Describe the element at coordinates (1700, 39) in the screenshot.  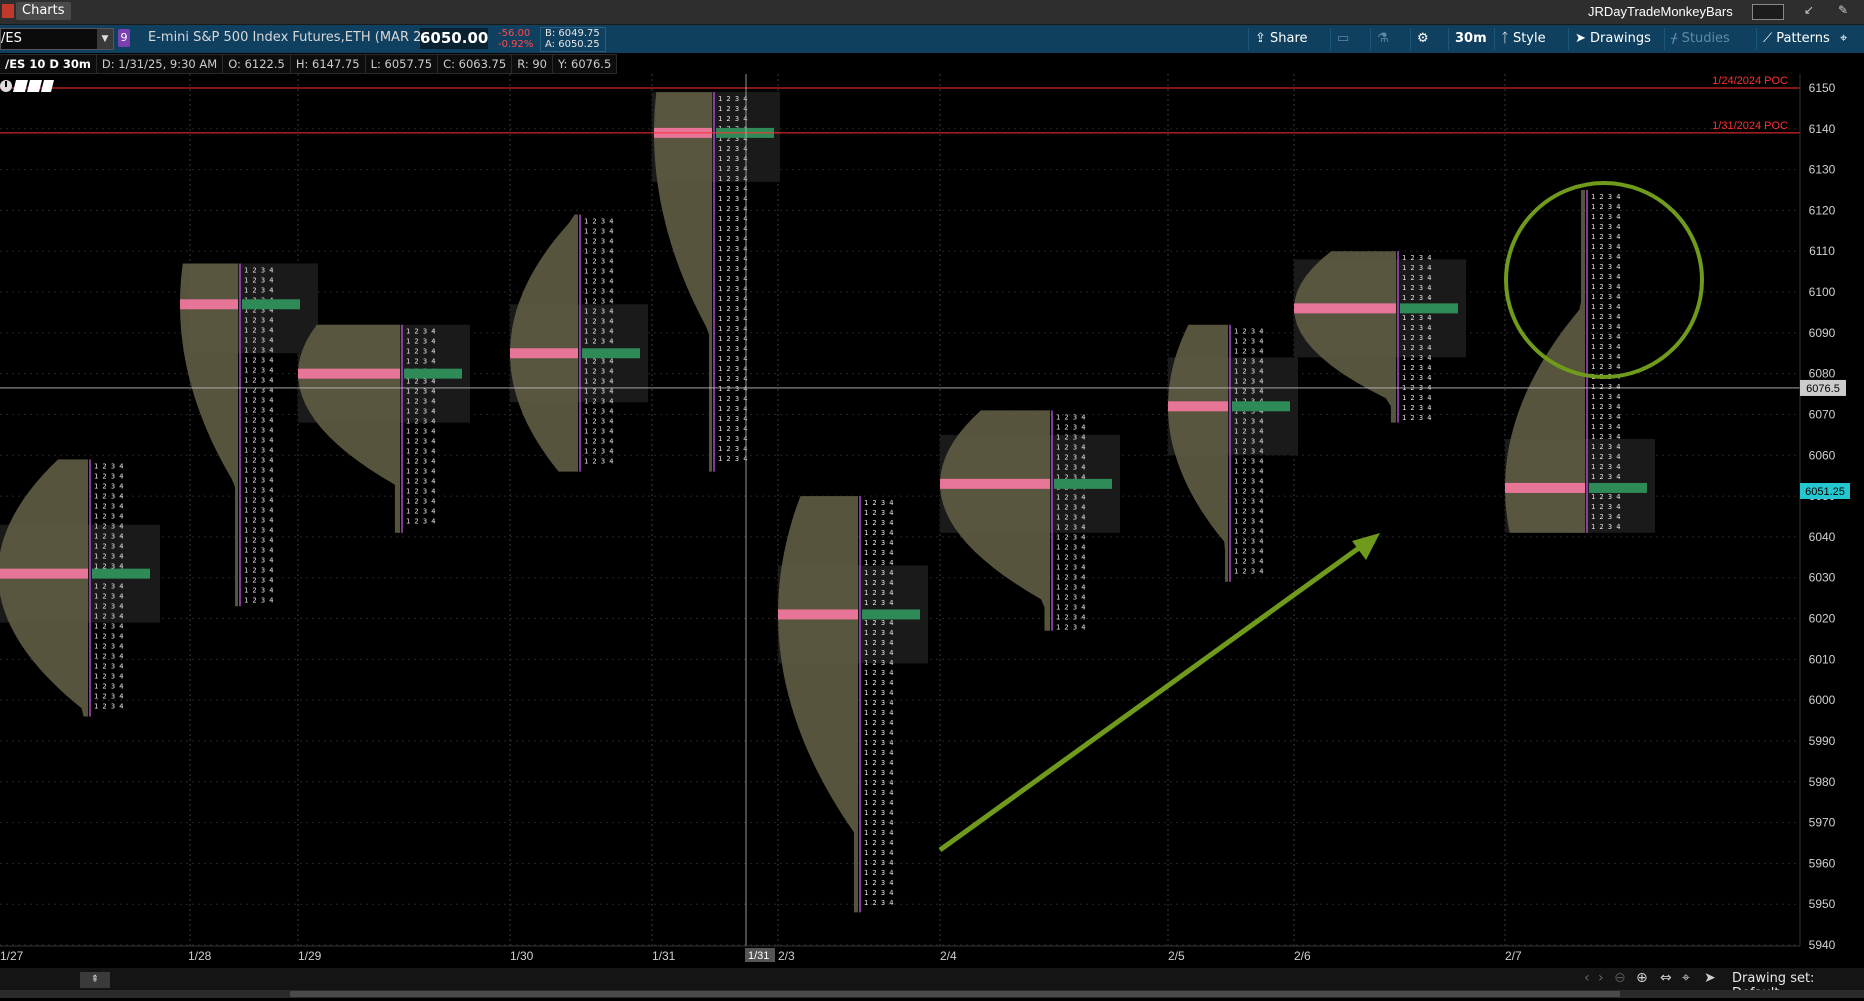
I see `studies-button: ᚋ Studies` at that location.